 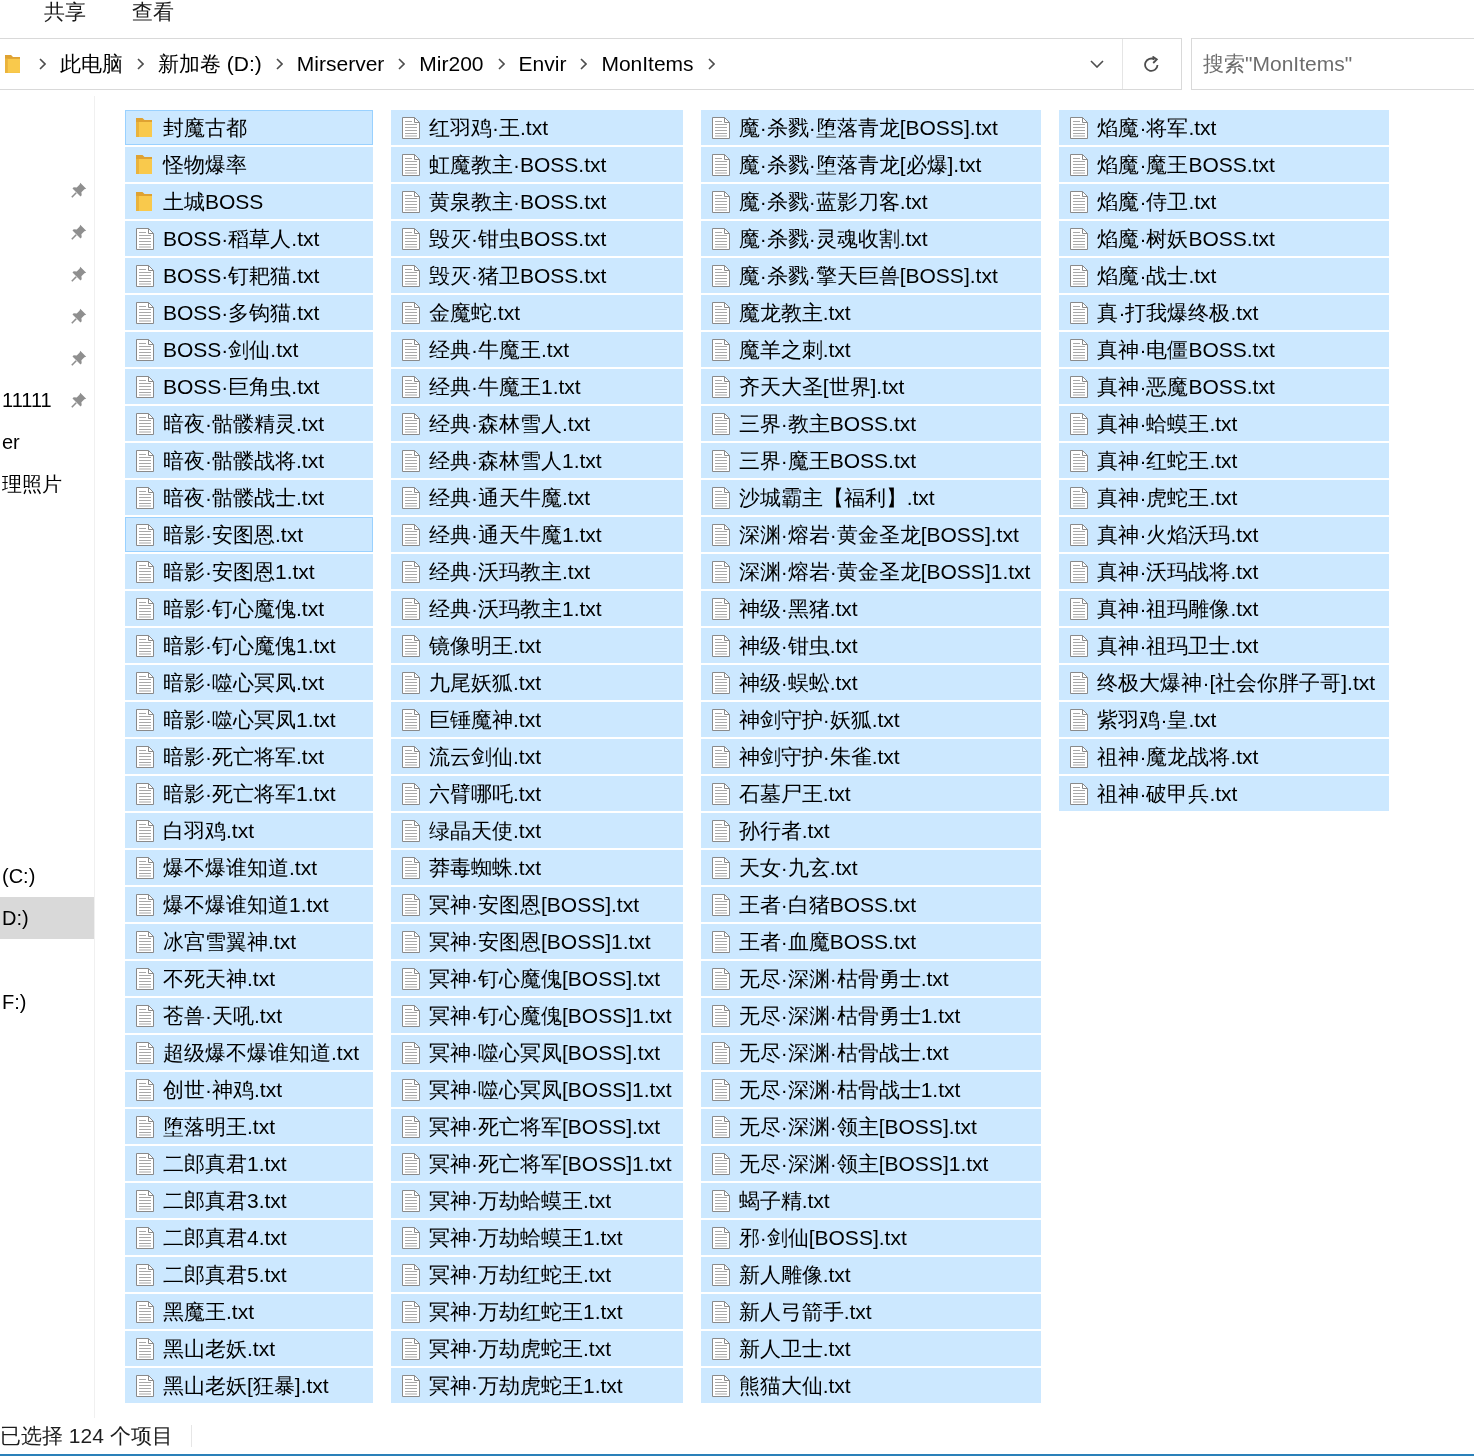 What do you see at coordinates (871, 164) in the screenshot?
I see `file-item: 魔·杀戮·堕落青龙[必爆].txt` at bounding box center [871, 164].